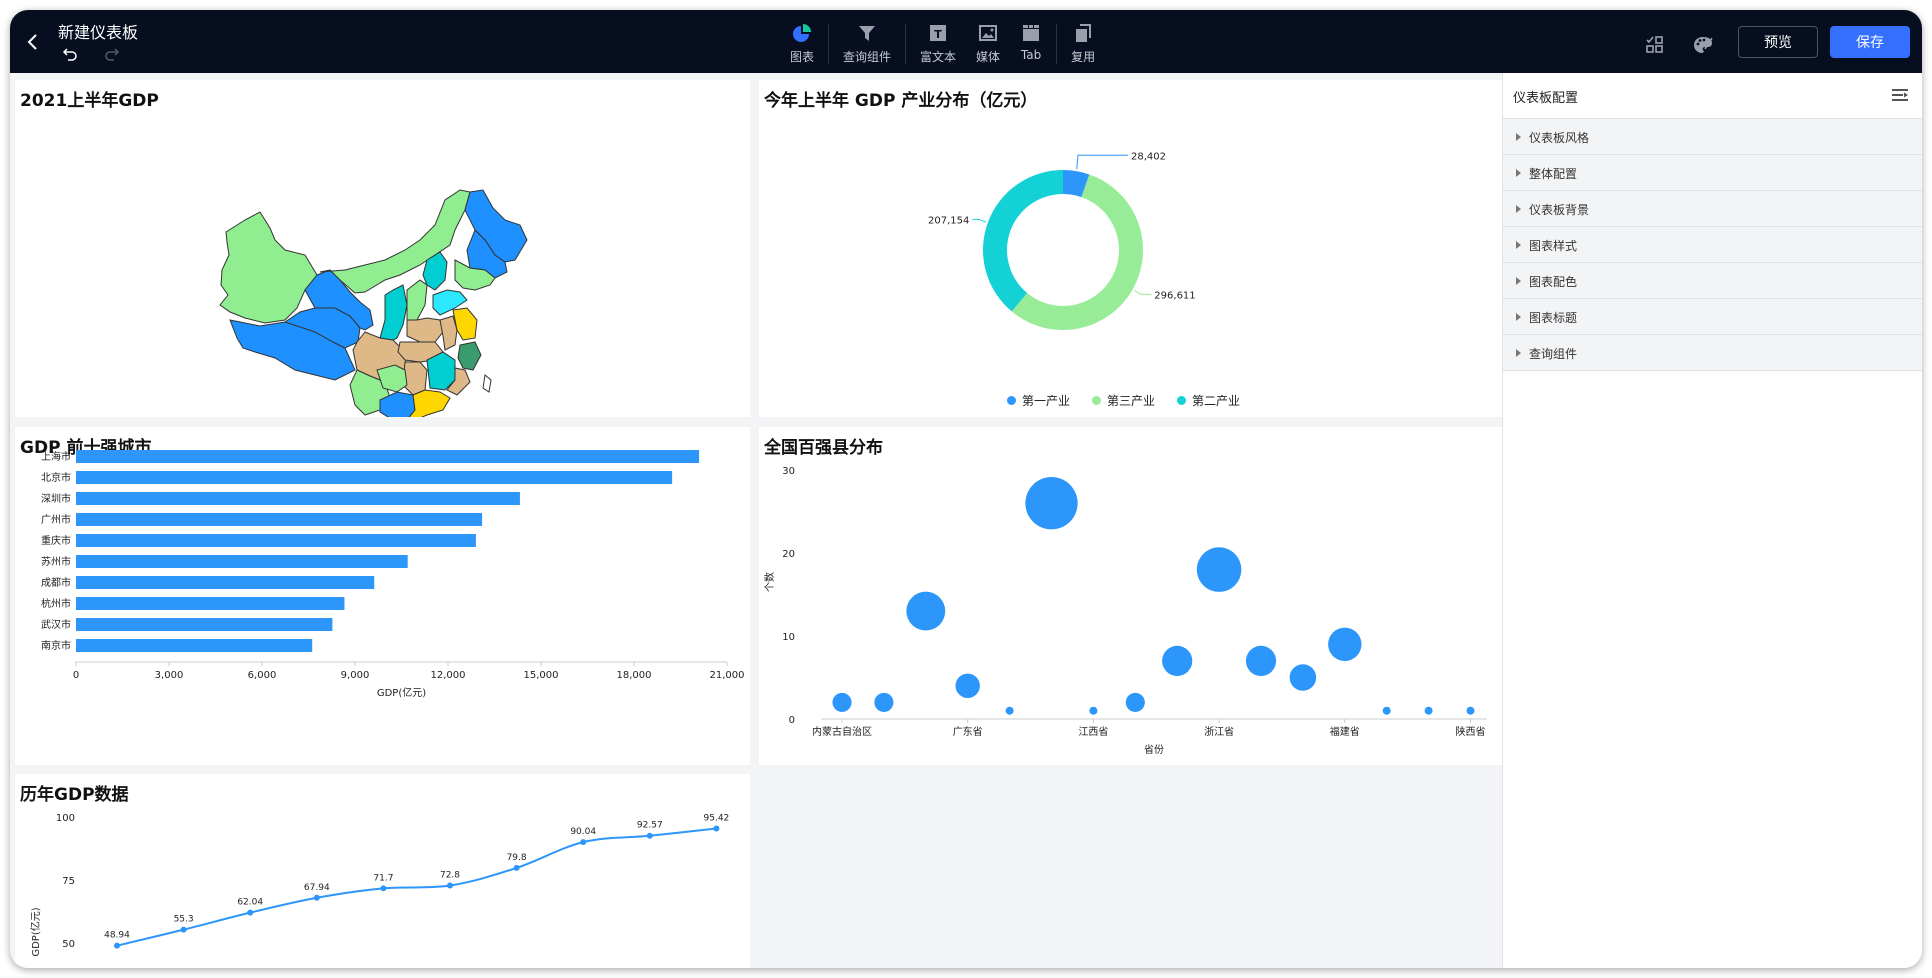 The width and height of the screenshot is (1932, 978). I want to click on x-tick-label: 陕西省, so click(1471, 731).